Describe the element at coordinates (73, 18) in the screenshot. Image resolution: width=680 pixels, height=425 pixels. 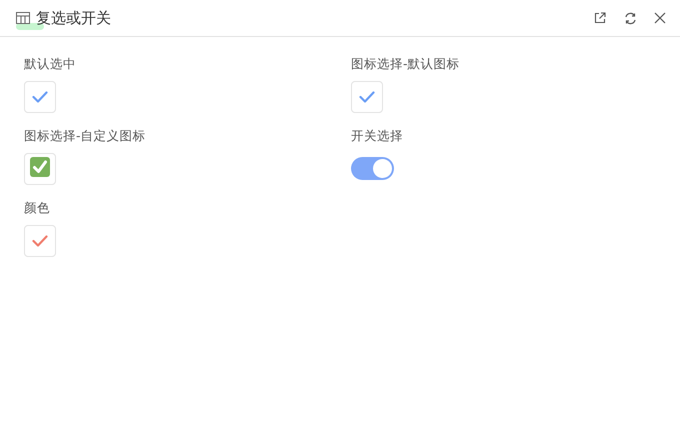
I see `window-title: 复选或开关` at that location.